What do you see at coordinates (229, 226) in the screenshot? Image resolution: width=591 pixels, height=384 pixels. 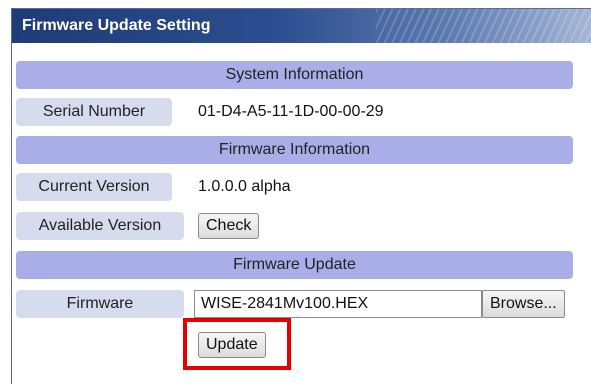 I see `check-button: Check` at bounding box center [229, 226].